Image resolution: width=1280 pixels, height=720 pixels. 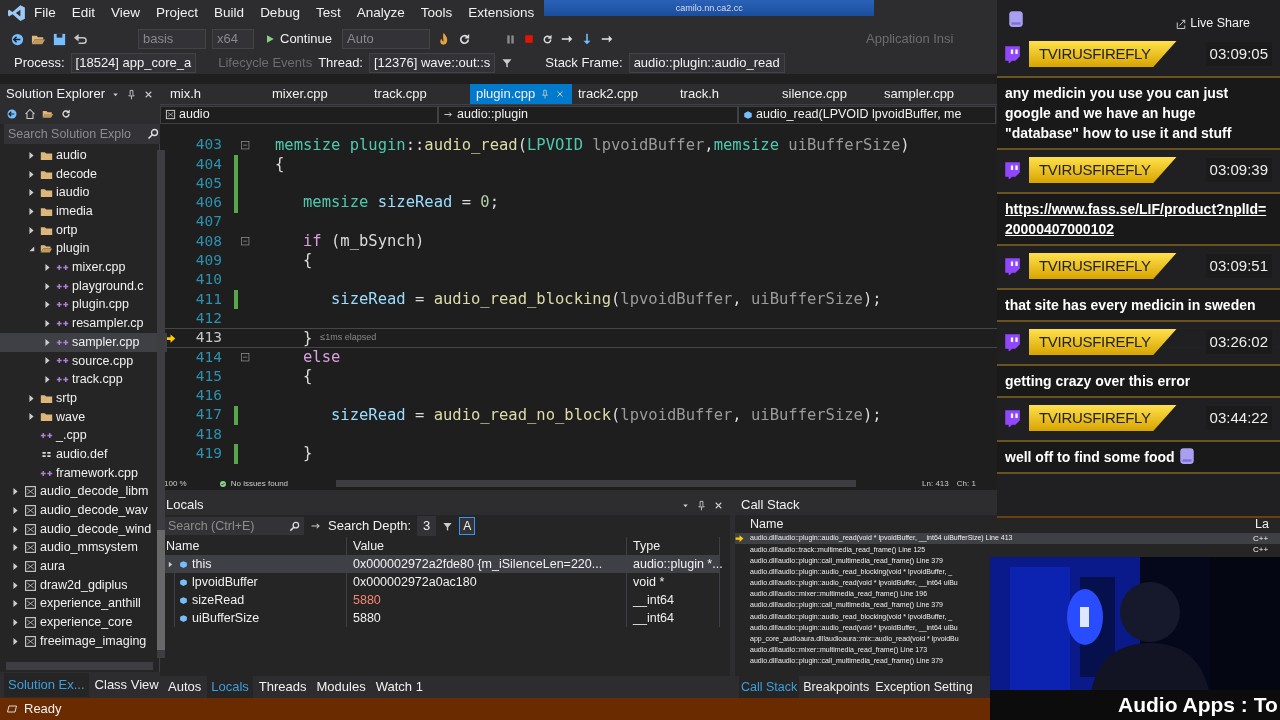 I want to click on editor-tab: silence.cpp, so click(x=827, y=94).